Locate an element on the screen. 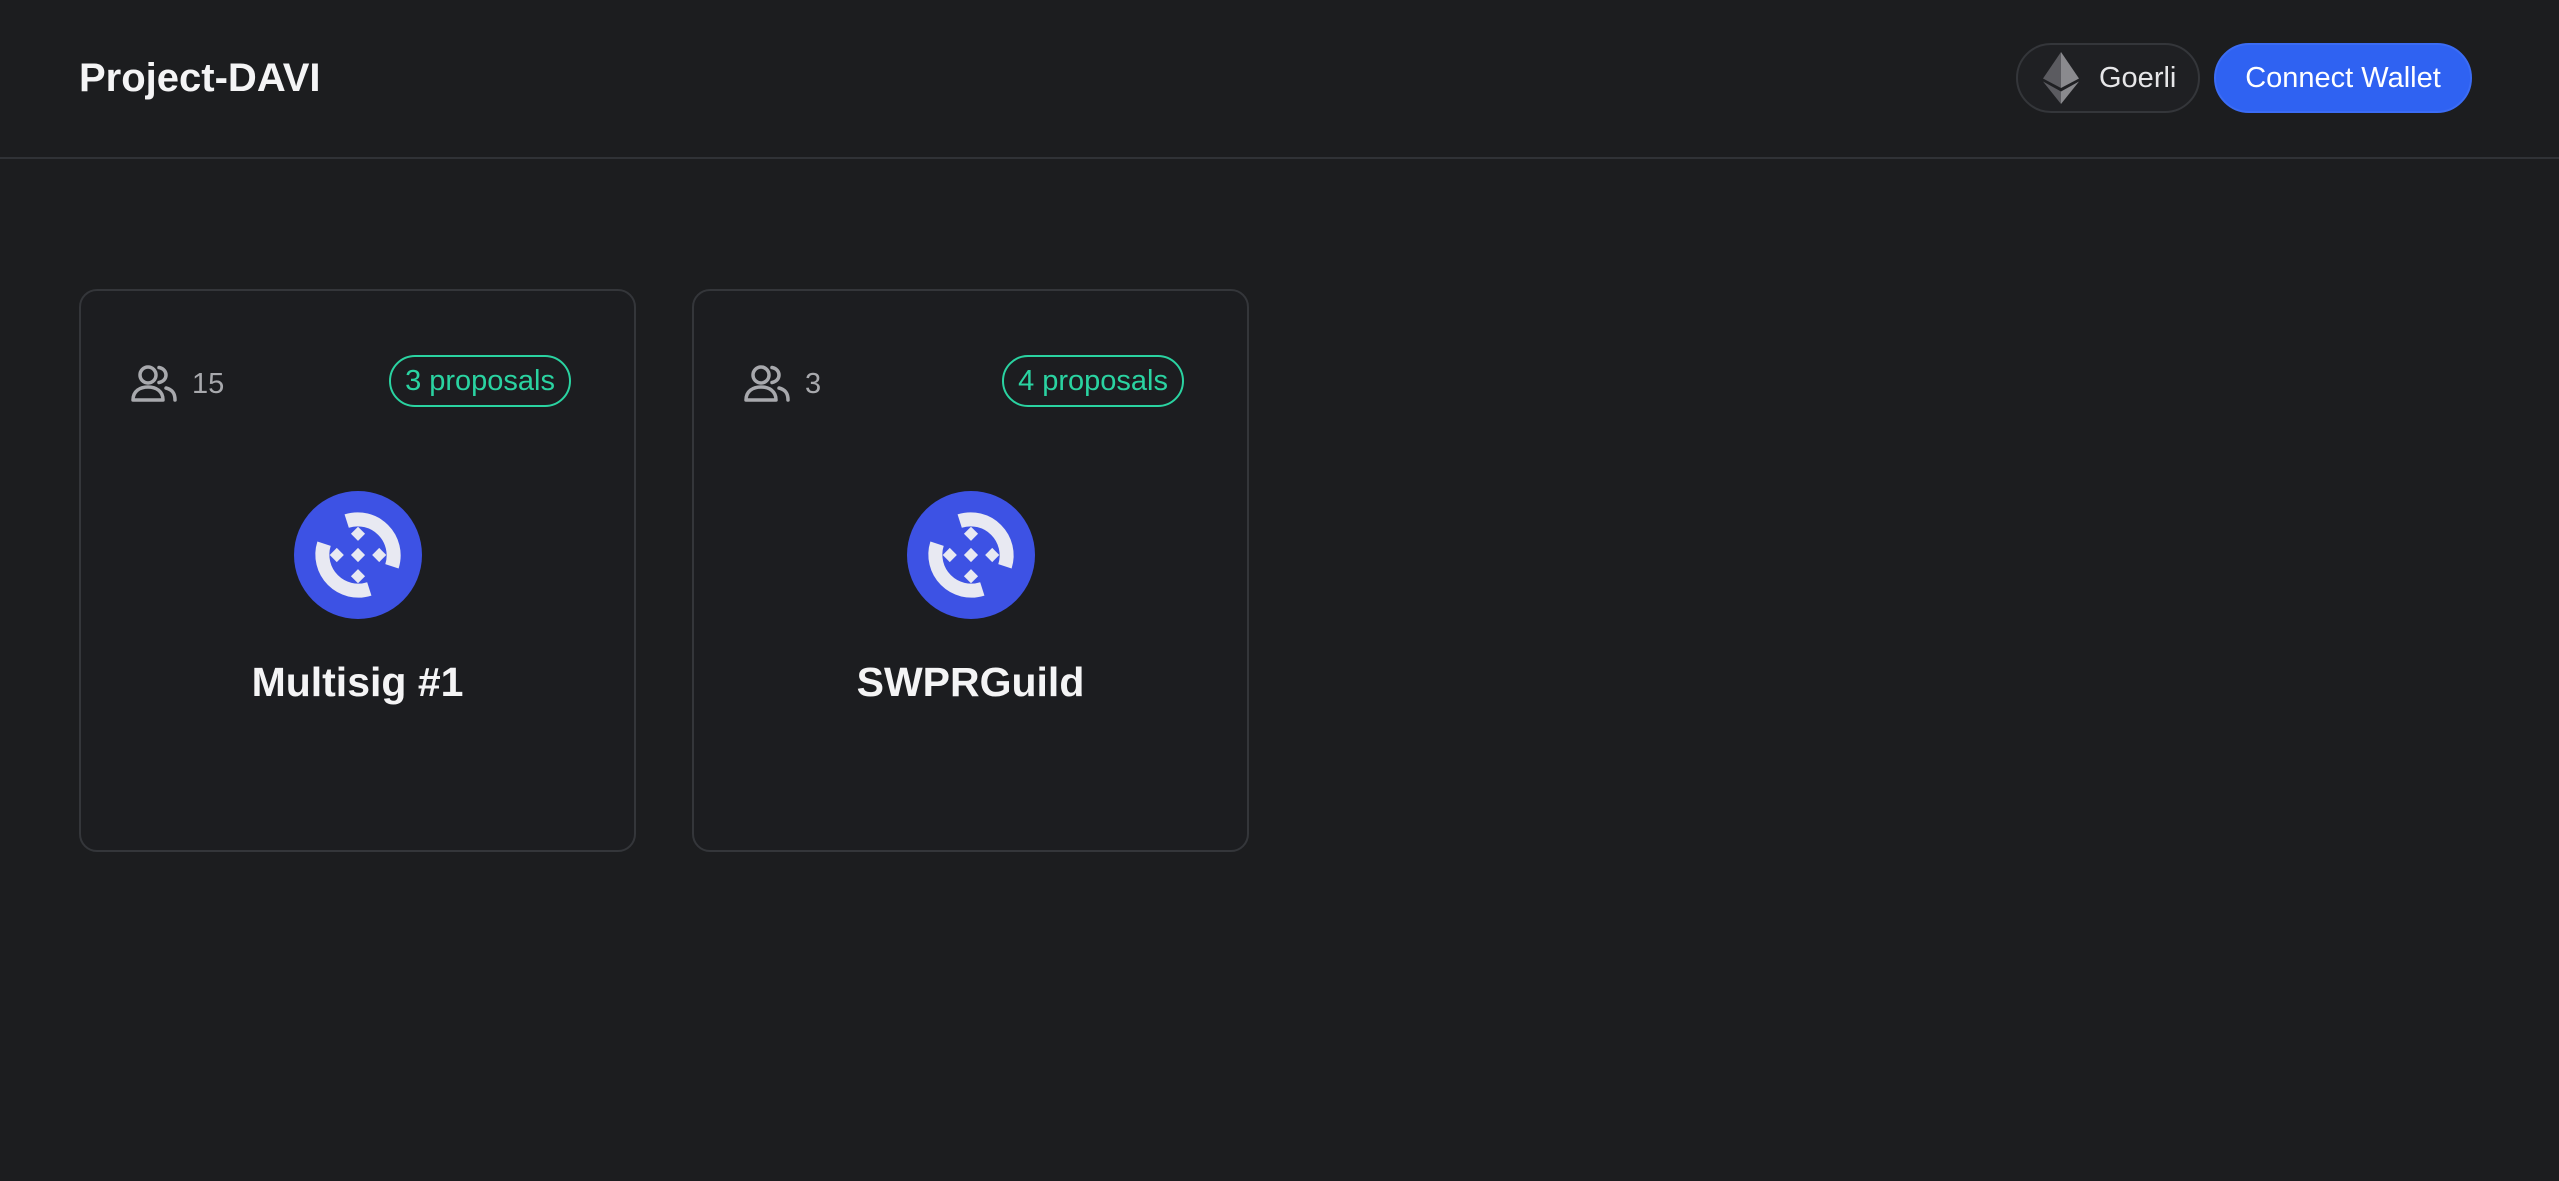  dao-name: Multisig #1 is located at coordinates (357, 682).